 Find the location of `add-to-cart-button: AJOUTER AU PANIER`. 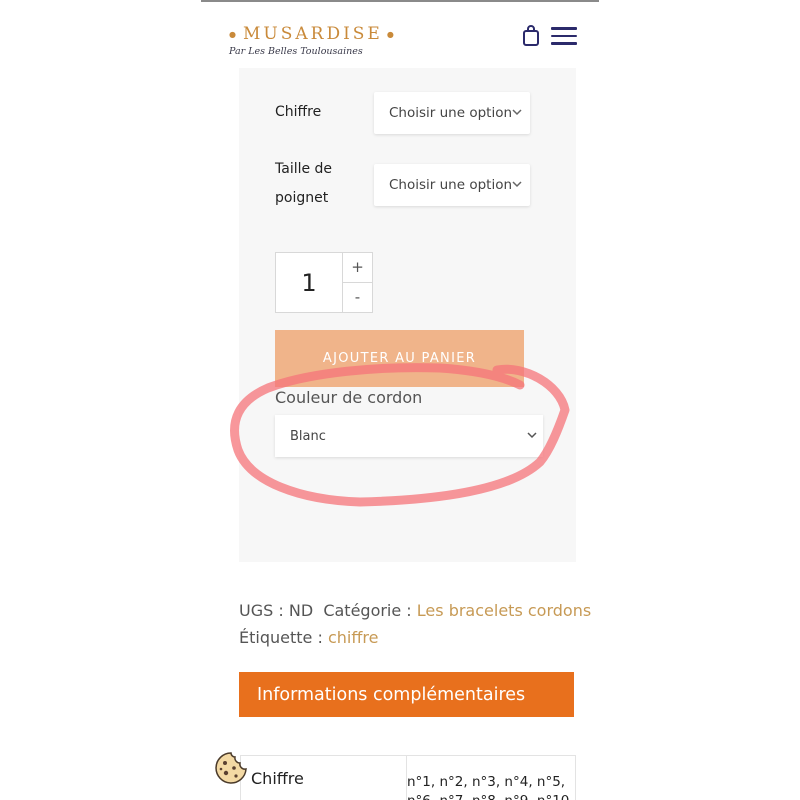

add-to-cart-button: AJOUTER AU PANIER is located at coordinates (399, 358).